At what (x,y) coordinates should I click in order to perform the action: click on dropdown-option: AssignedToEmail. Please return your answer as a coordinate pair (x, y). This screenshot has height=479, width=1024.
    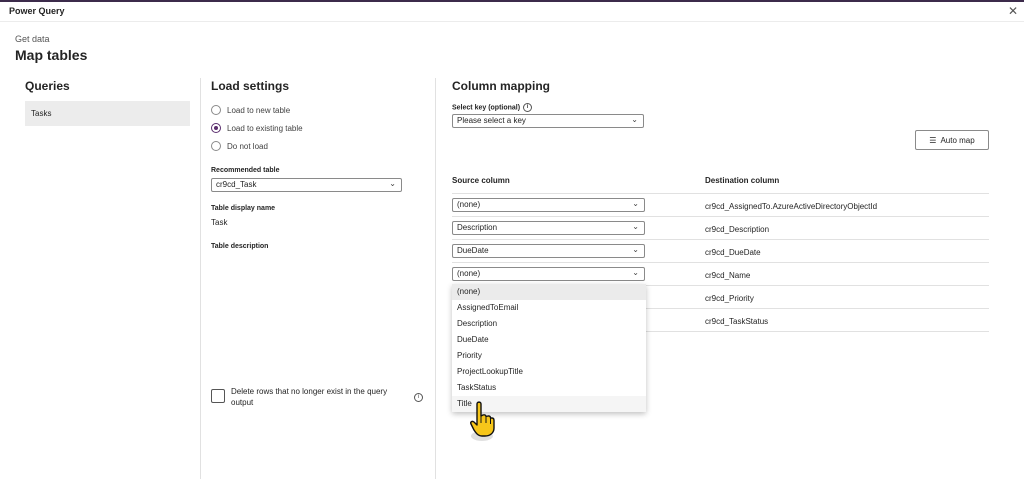
    Looking at the image, I should click on (549, 308).